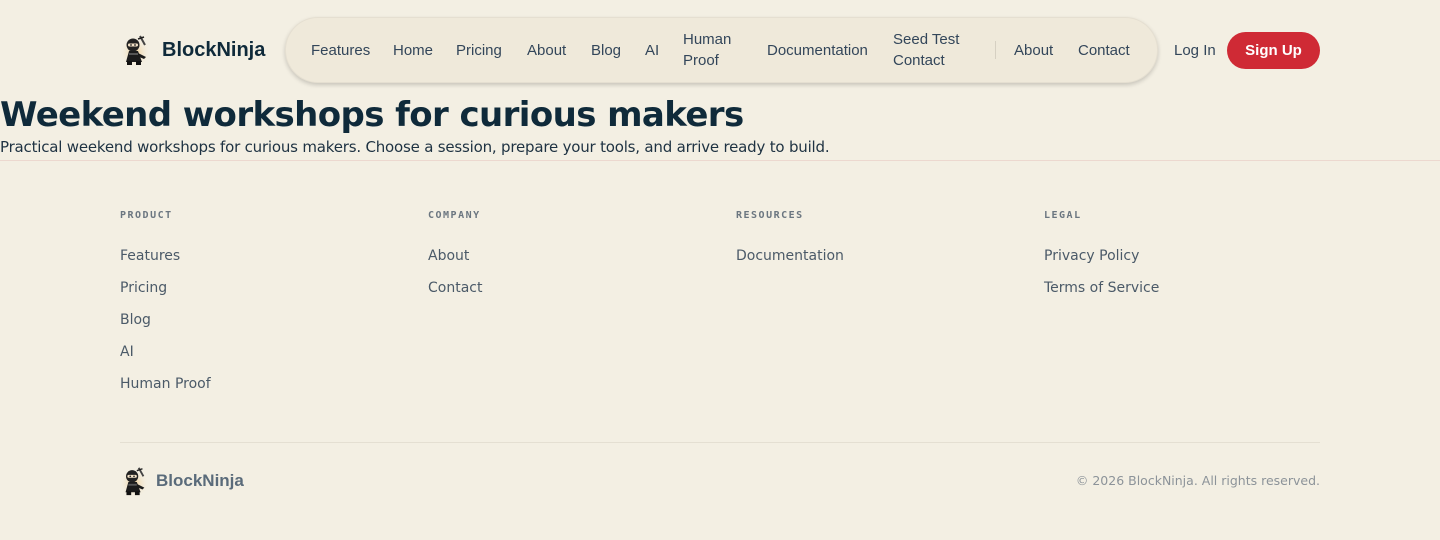  I want to click on nav-item-ai: AI, so click(652, 50).